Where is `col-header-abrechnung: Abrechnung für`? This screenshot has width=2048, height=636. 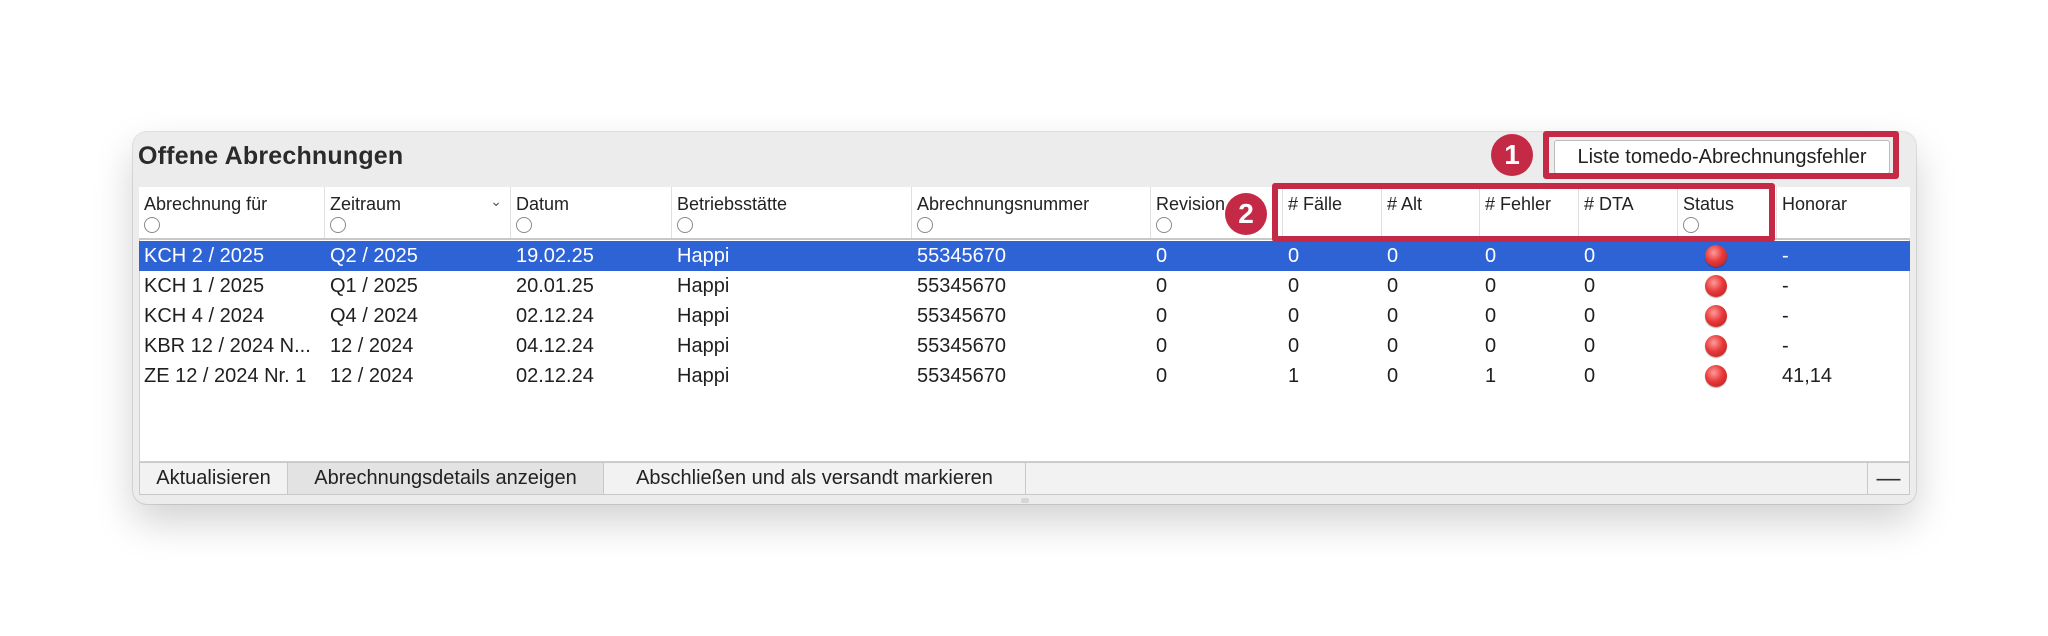 col-header-abrechnung: Abrechnung für is located at coordinates (232, 212).